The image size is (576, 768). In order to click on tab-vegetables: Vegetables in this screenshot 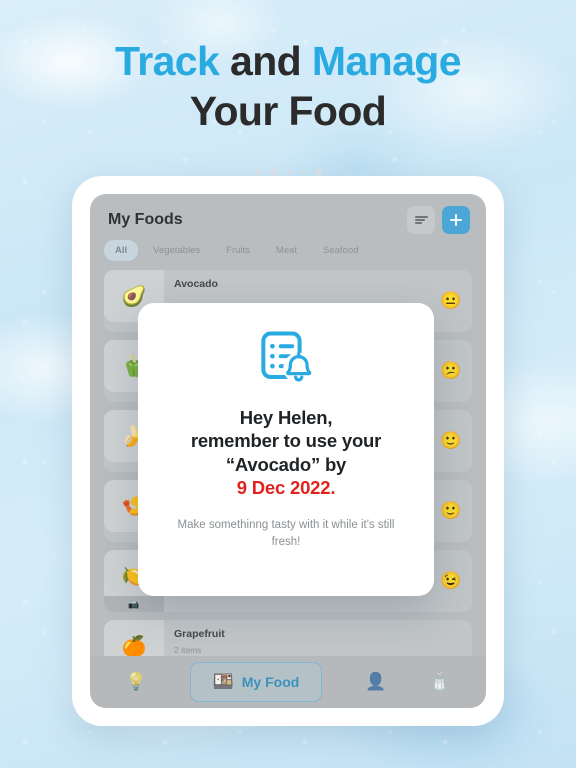, I will do `click(176, 250)`.